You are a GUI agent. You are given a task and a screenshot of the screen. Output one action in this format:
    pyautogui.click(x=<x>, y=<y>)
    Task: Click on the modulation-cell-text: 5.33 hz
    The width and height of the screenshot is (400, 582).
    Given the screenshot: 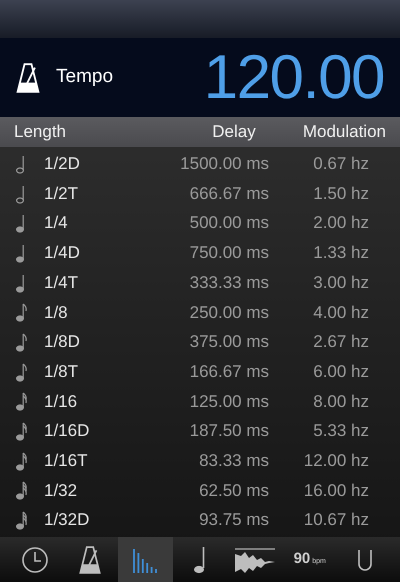 What is the action you would take?
    pyautogui.click(x=341, y=431)
    